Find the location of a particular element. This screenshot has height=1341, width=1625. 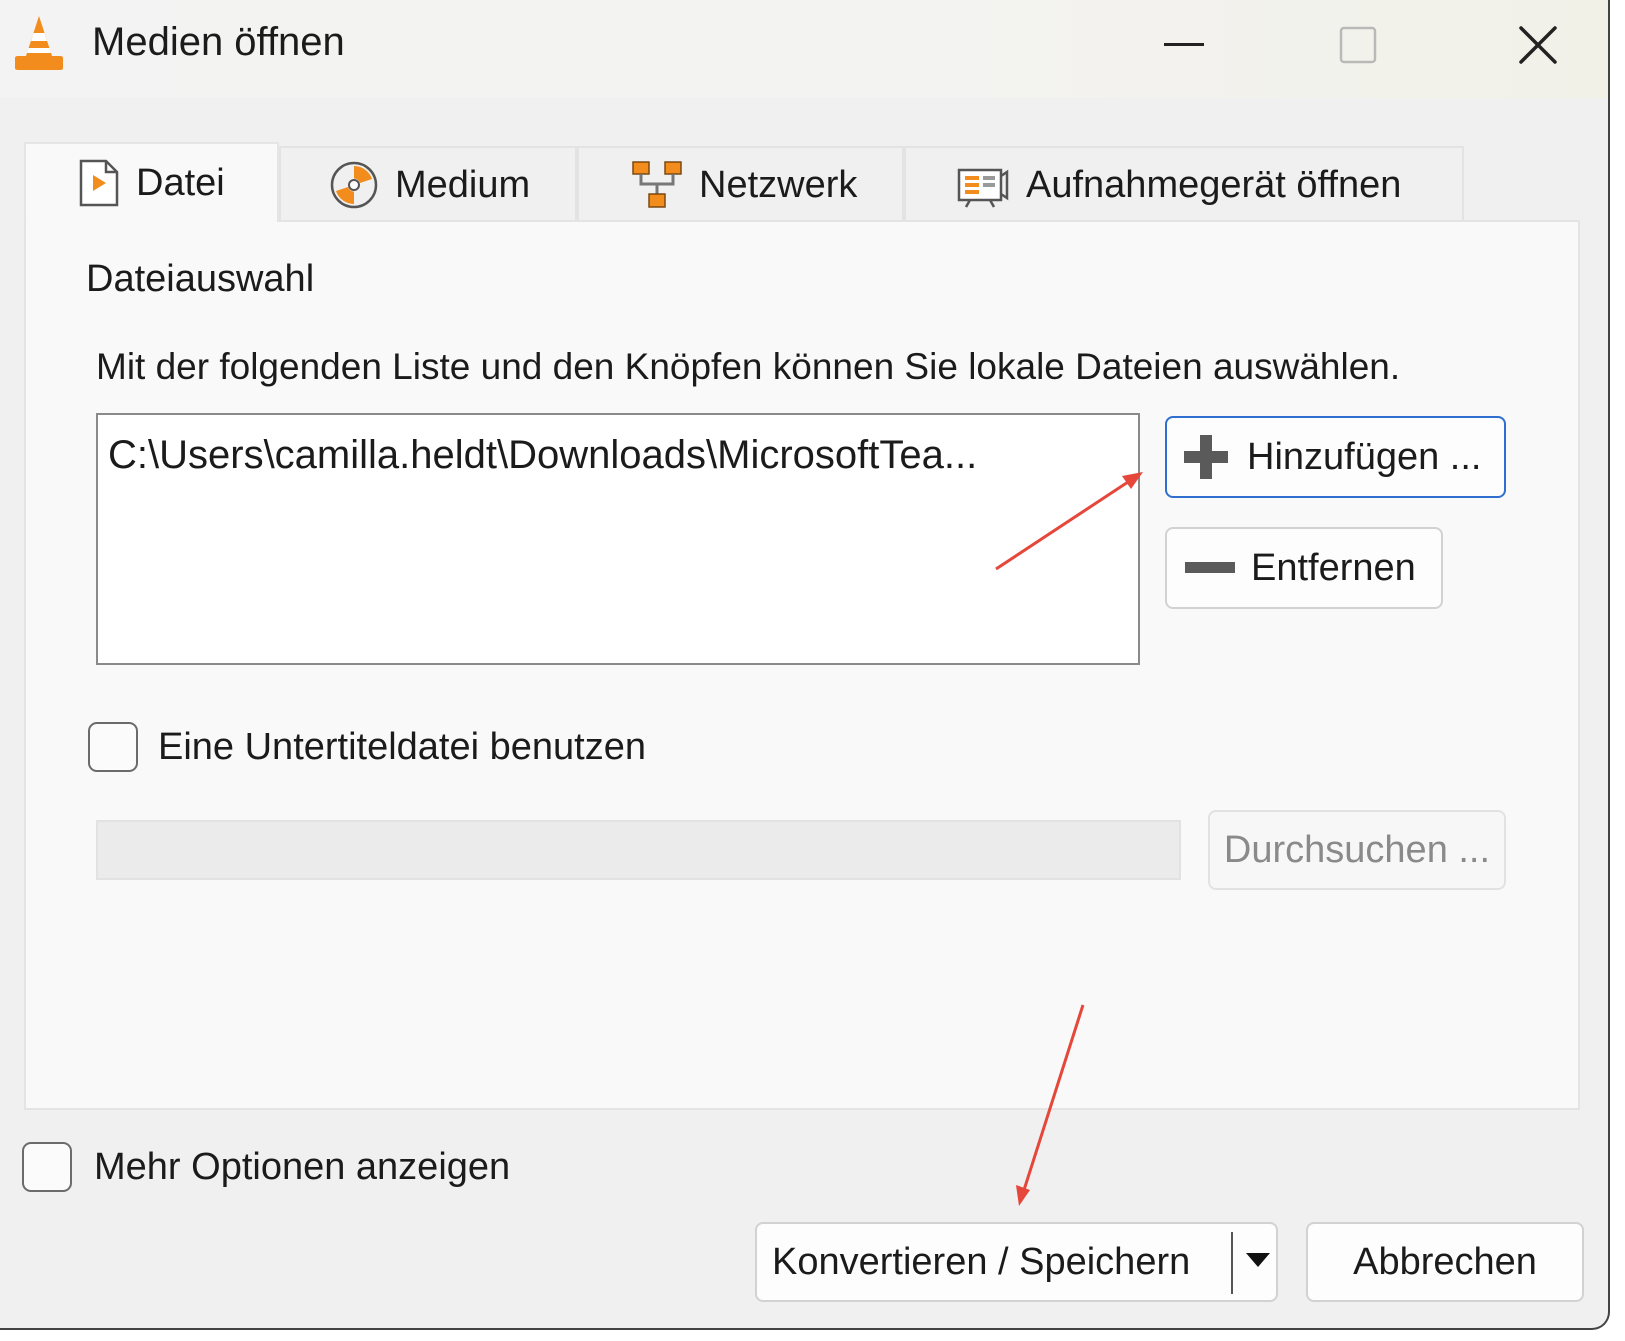

tab-label: Netzwerk is located at coordinates (778, 184).